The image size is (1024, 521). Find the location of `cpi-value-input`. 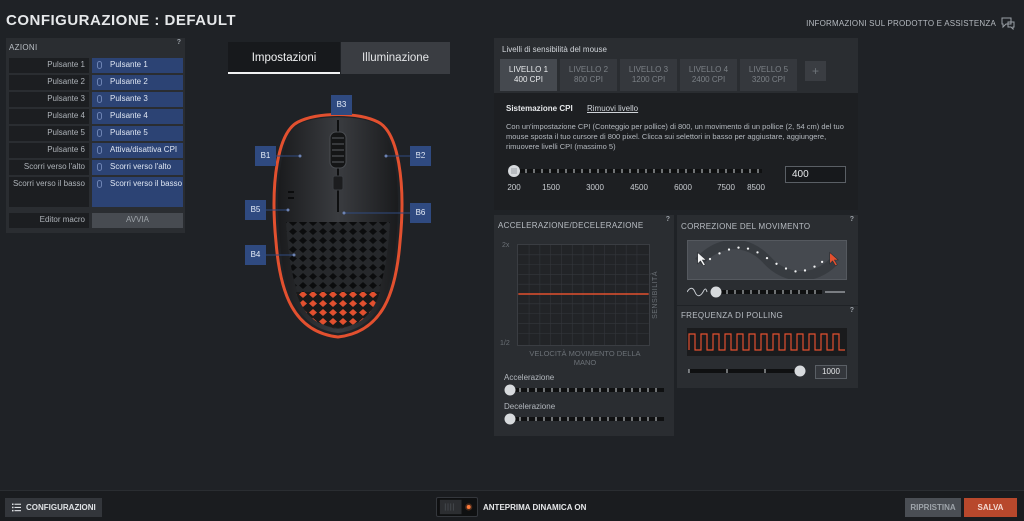

cpi-value-input is located at coordinates (815, 174).